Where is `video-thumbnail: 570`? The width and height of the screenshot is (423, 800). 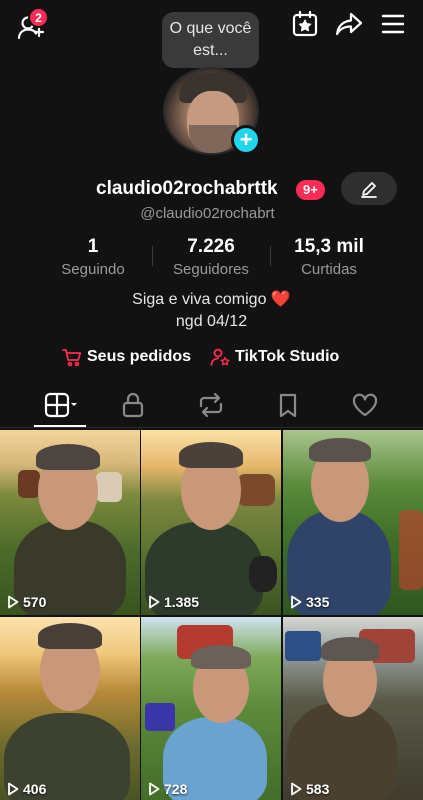 video-thumbnail: 570 is located at coordinates (70, 522).